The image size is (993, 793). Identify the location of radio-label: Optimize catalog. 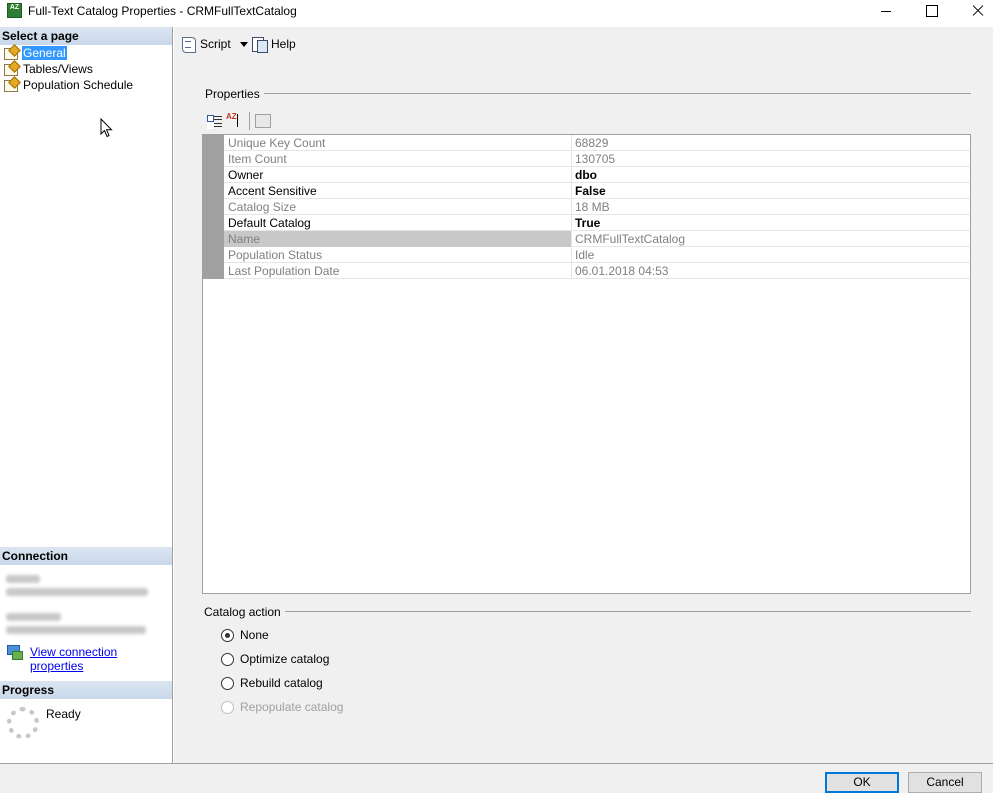
(285, 659).